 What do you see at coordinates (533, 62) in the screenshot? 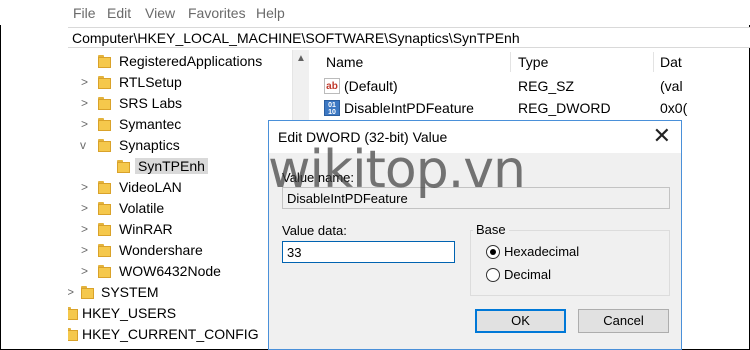
I see `column-header-type: Type` at bounding box center [533, 62].